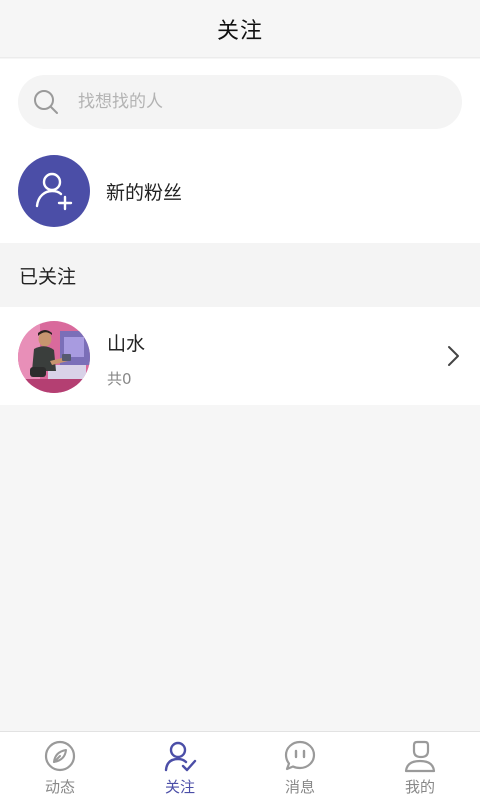 Image resolution: width=480 pixels, height=800 pixels. I want to click on followed-section-header: 已关注, so click(240, 275).